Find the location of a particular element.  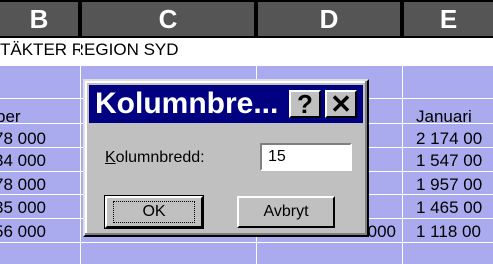

column-header-b: B is located at coordinates (39, 19).